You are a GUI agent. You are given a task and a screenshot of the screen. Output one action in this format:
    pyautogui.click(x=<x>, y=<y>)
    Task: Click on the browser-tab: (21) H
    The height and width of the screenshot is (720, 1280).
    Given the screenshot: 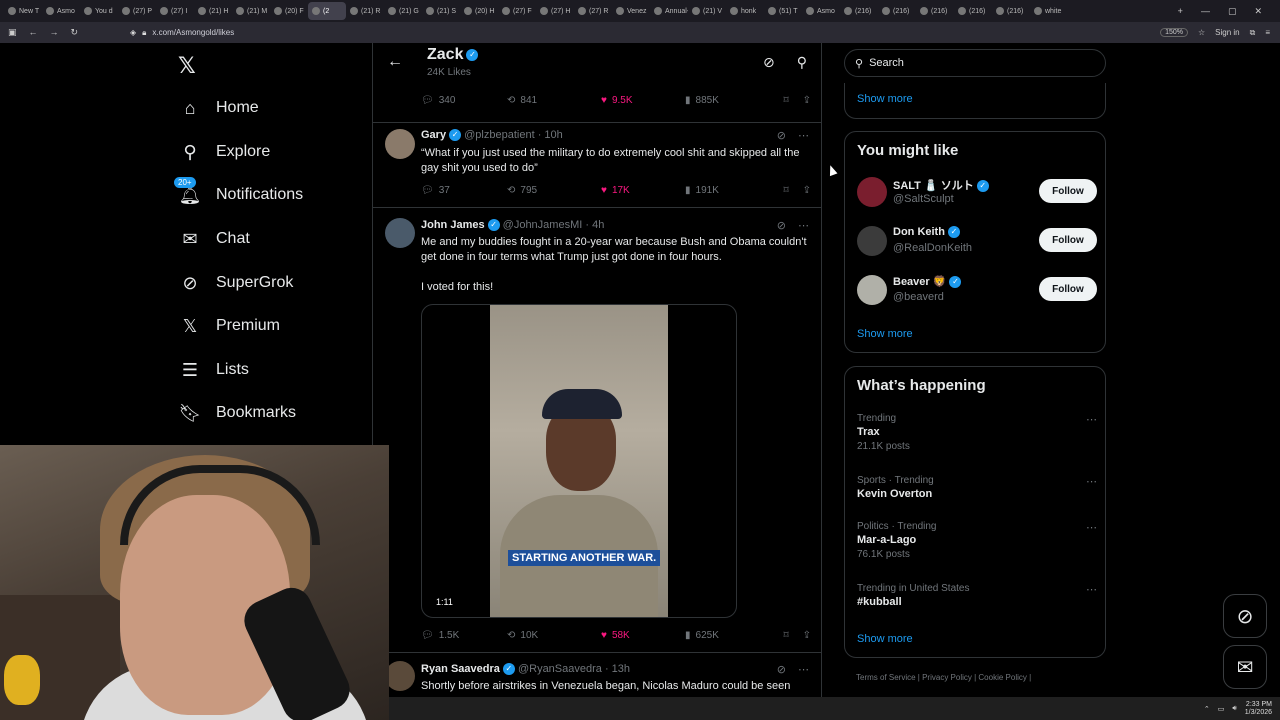 What is the action you would take?
    pyautogui.click(x=213, y=11)
    